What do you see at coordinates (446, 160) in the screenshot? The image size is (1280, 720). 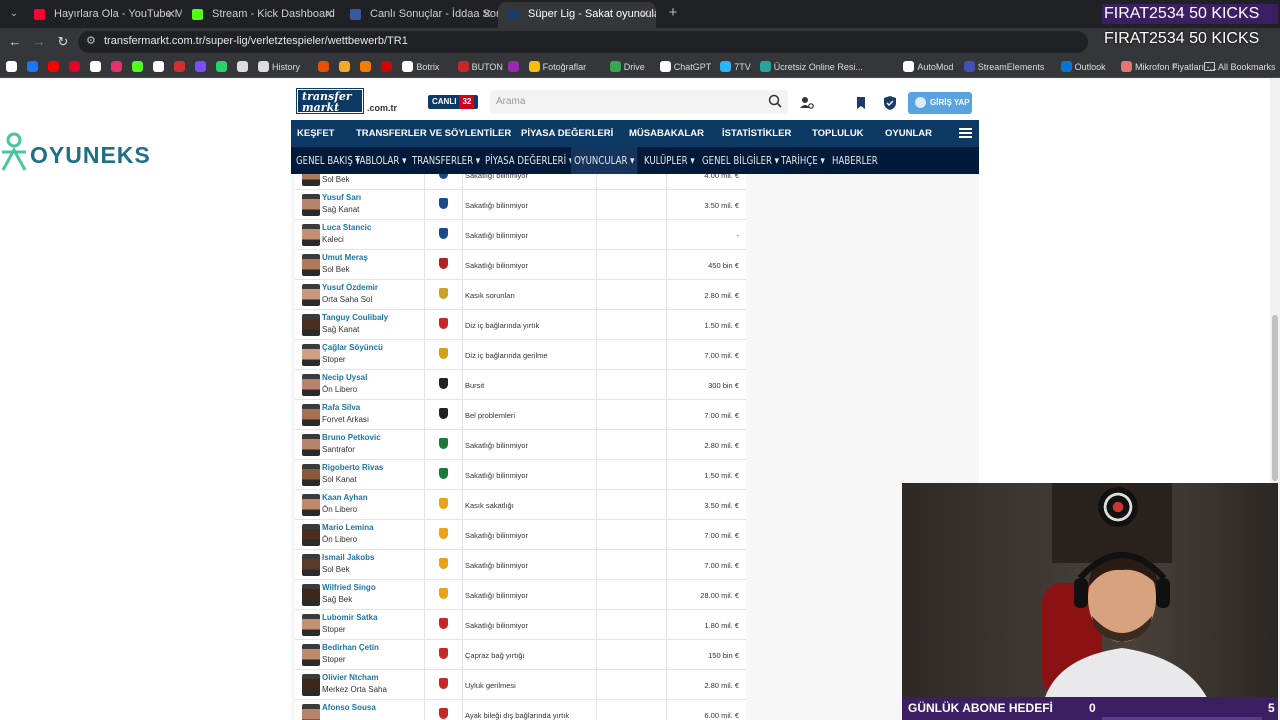 I see `sub-nav-item: TRANSFERLER ▾` at bounding box center [446, 160].